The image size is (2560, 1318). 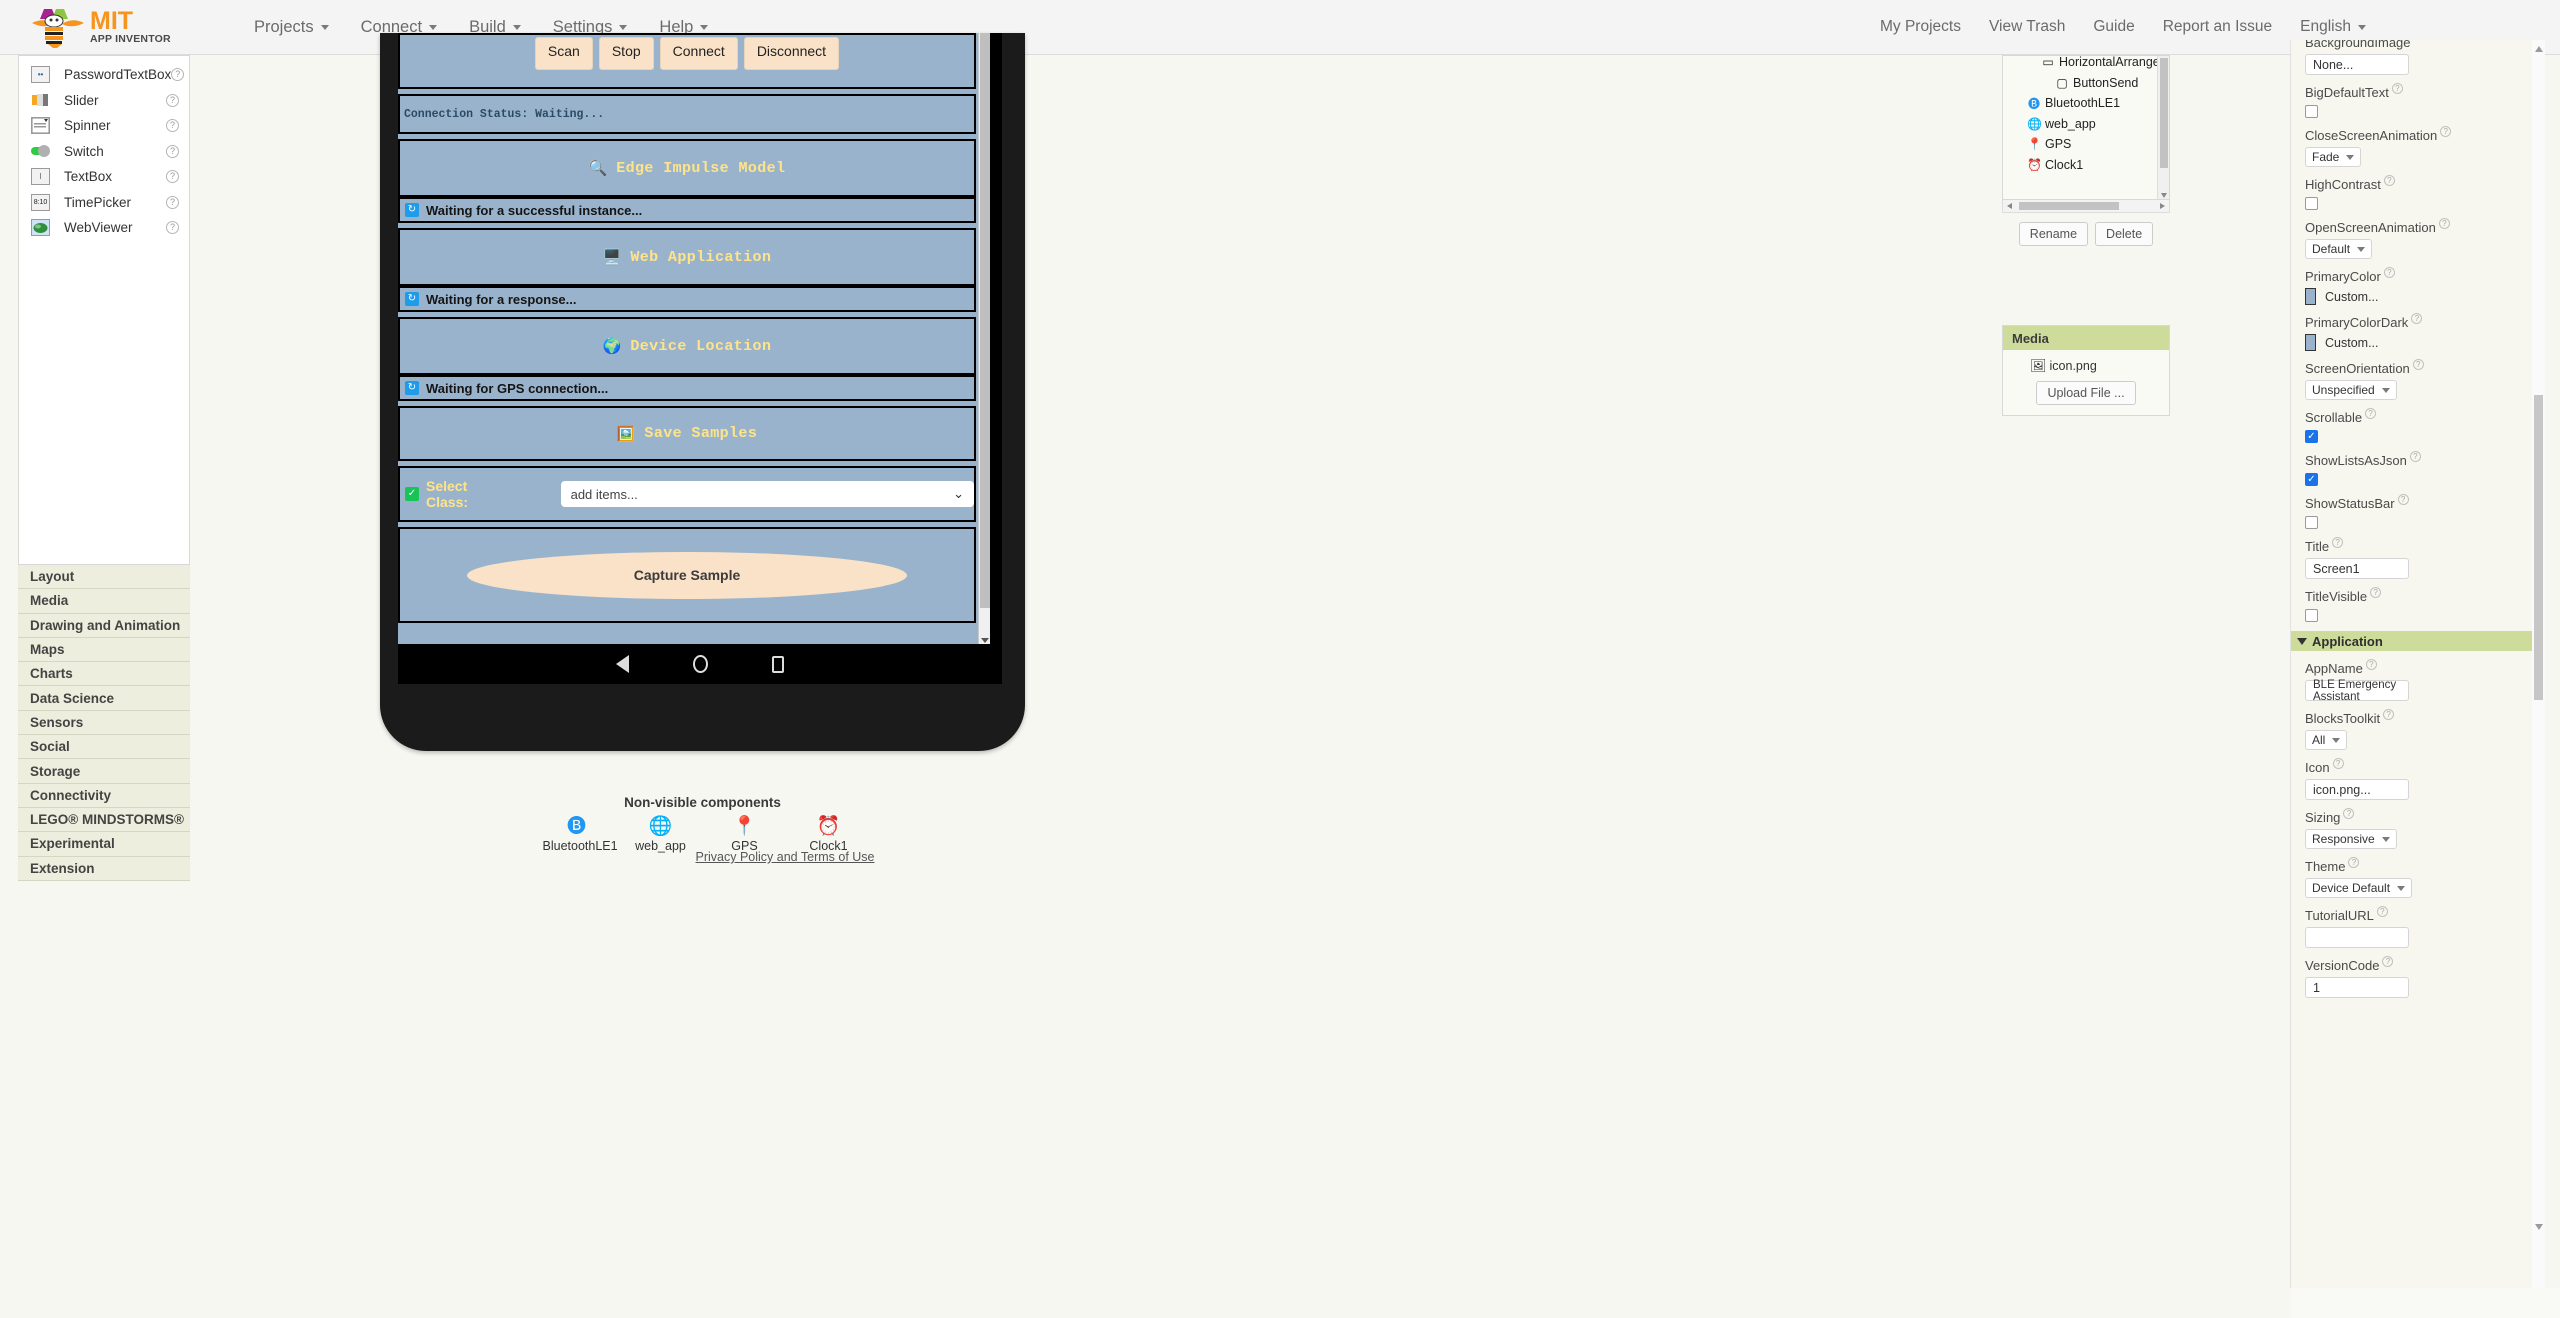 What do you see at coordinates (2086, 64) in the screenshot?
I see `tree-row-horizontalarrangement: ▭ HorizontalArrangem` at bounding box center [2086, 64].